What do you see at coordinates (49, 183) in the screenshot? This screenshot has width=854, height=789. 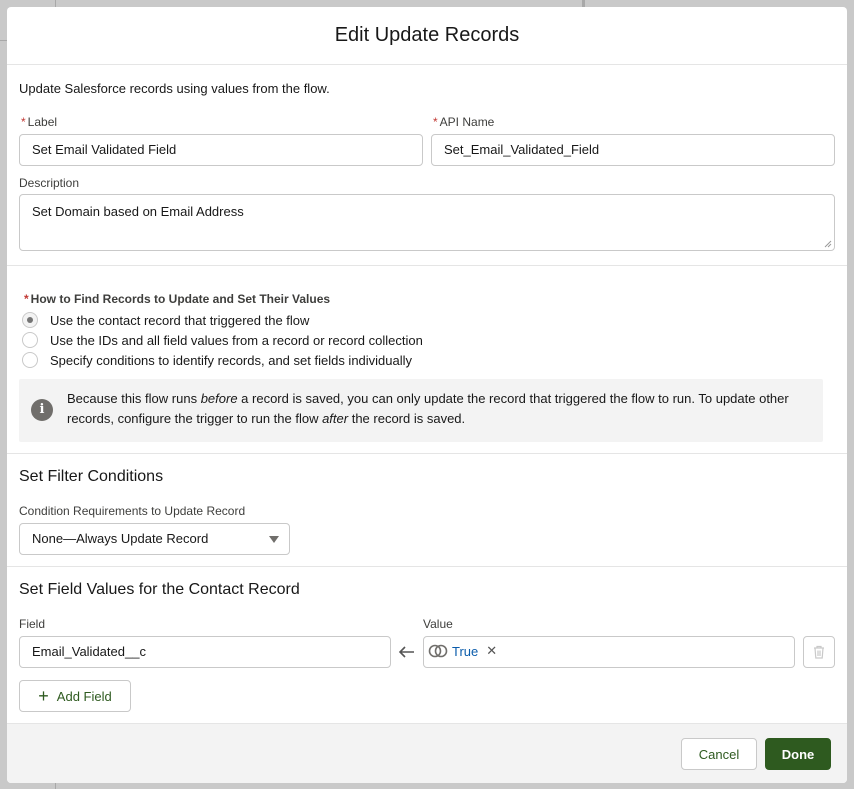 I see `description-label: Description` at bounding box center [49, 183].